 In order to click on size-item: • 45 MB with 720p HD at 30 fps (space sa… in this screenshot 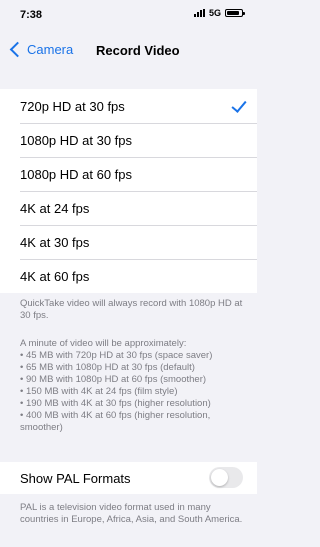, I will do `click(116, 355)`.